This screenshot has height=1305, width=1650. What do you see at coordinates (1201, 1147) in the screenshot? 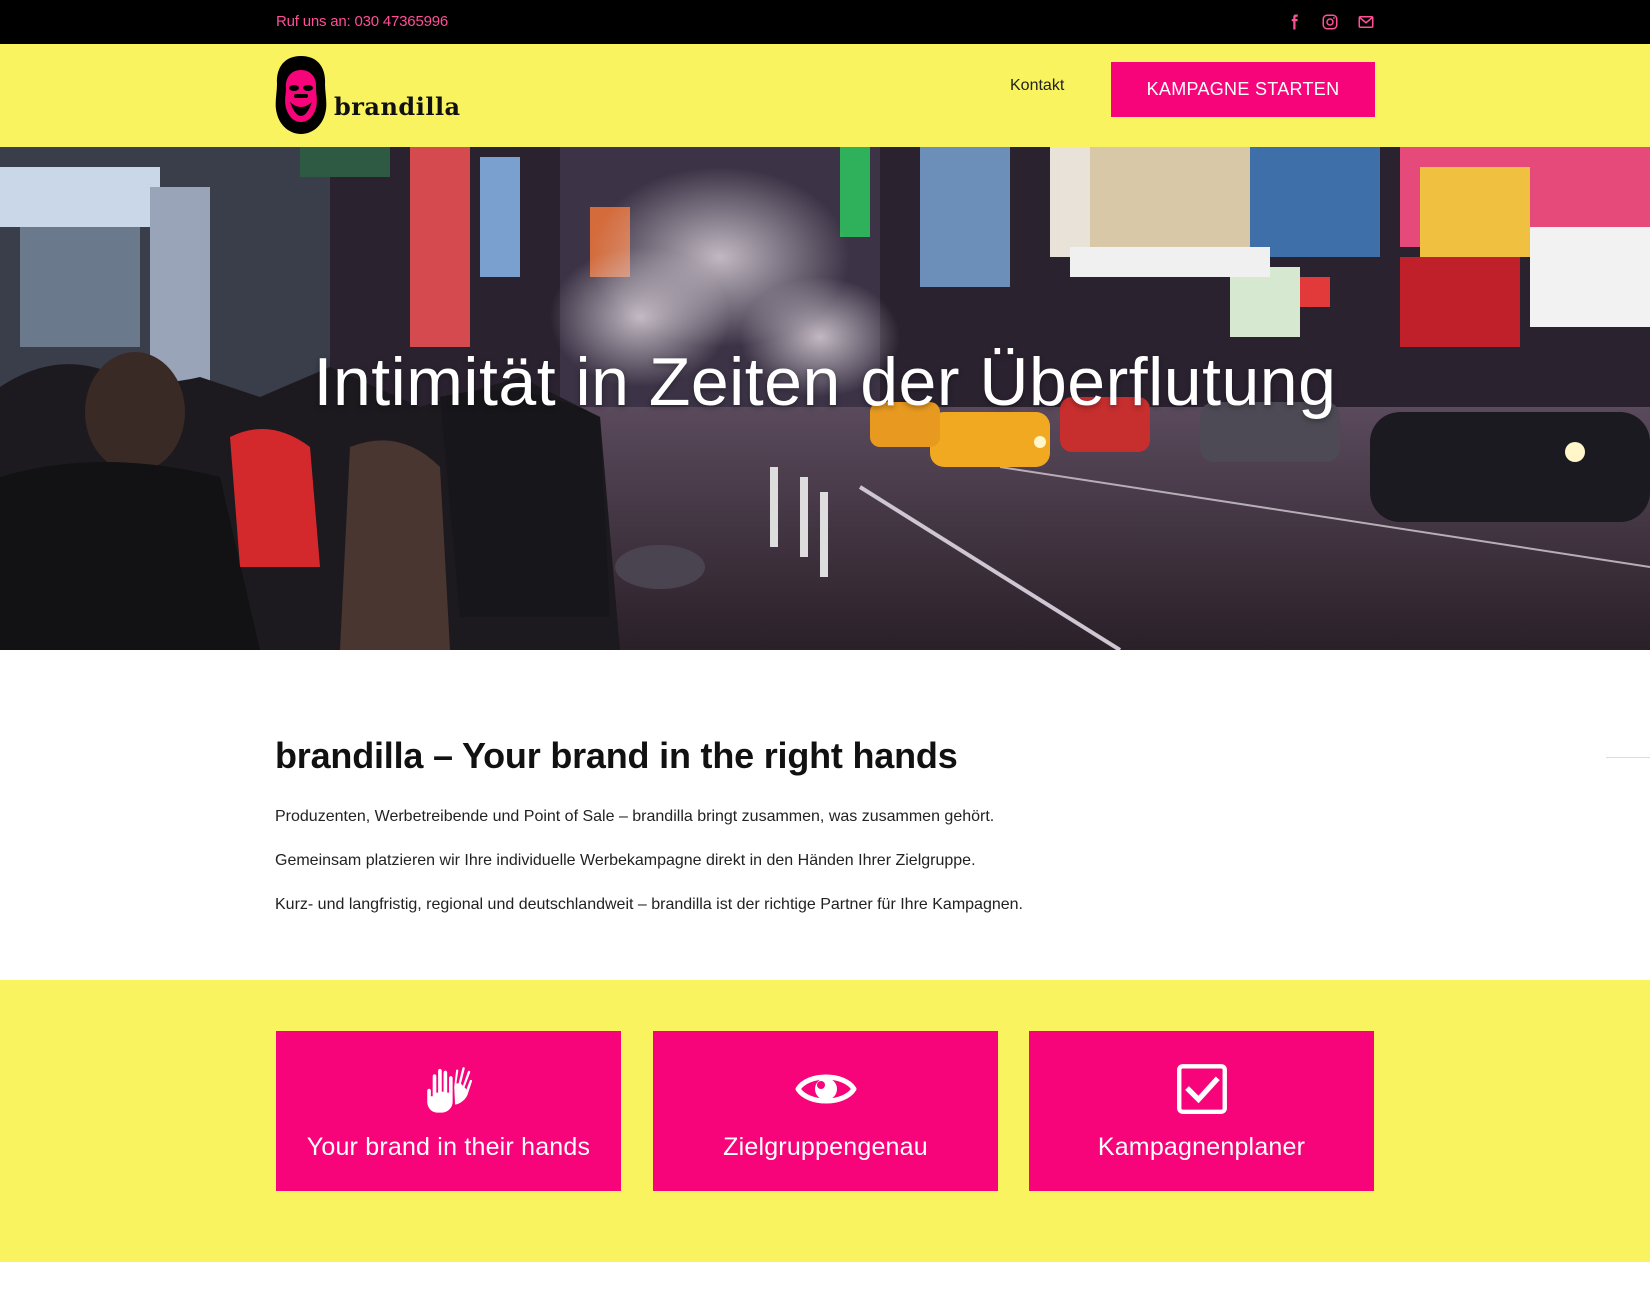
I see `feature-label: Kampagnenplaner` at bounding box center [1201, 1147].